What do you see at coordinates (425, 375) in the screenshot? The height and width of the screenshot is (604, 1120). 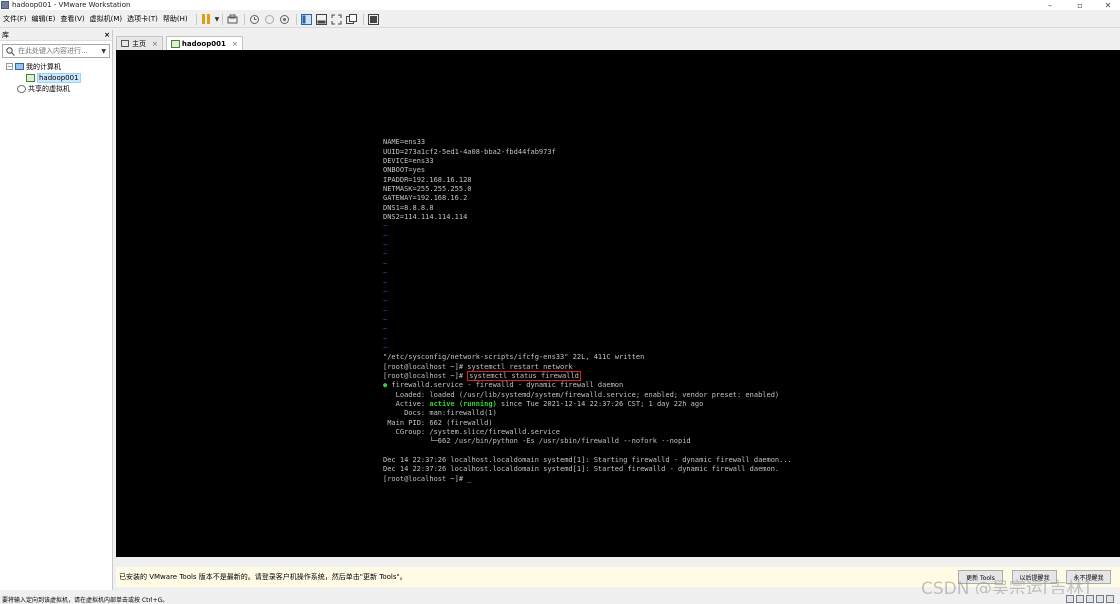 I see `shell-prompt: [root@localhost ~]#` at bounding box center [425, 375].